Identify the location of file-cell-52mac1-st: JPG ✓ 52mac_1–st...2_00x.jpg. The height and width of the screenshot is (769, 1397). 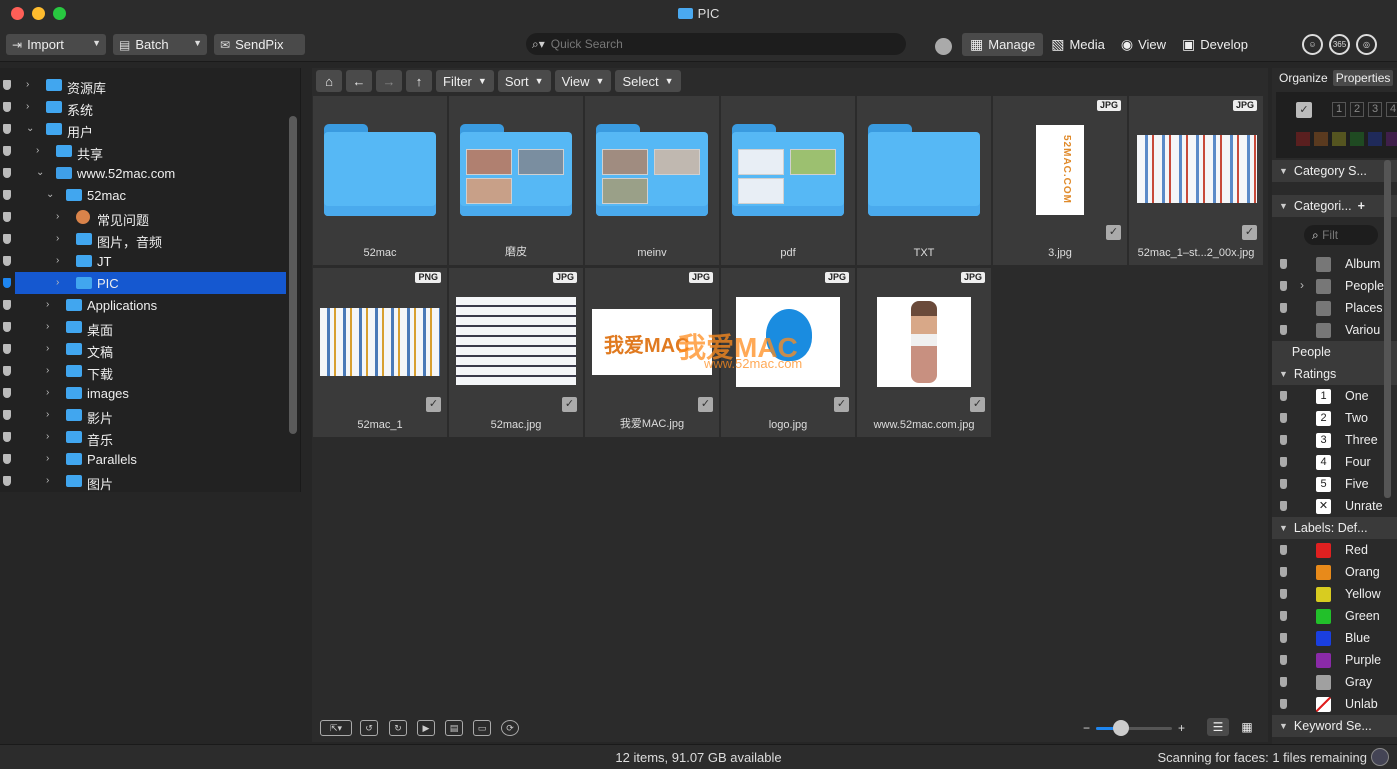
(1196, 180).